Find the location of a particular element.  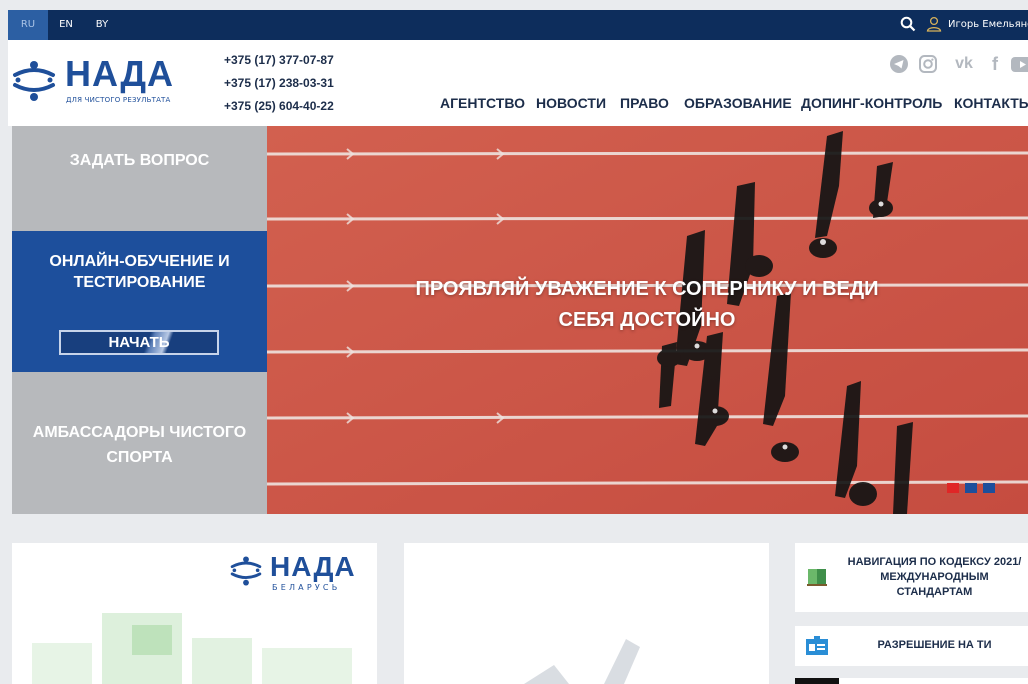

phone-number: +375 (17) 238-03-31 is located at coordinates (279, 87).